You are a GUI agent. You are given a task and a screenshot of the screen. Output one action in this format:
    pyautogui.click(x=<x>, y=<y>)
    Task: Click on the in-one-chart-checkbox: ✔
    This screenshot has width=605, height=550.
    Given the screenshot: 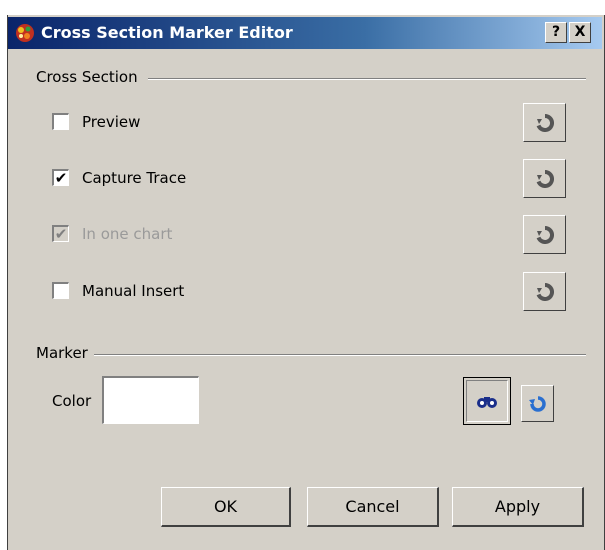 What is the action you would take?
    pyautogui.click(x=60, y=233)
    